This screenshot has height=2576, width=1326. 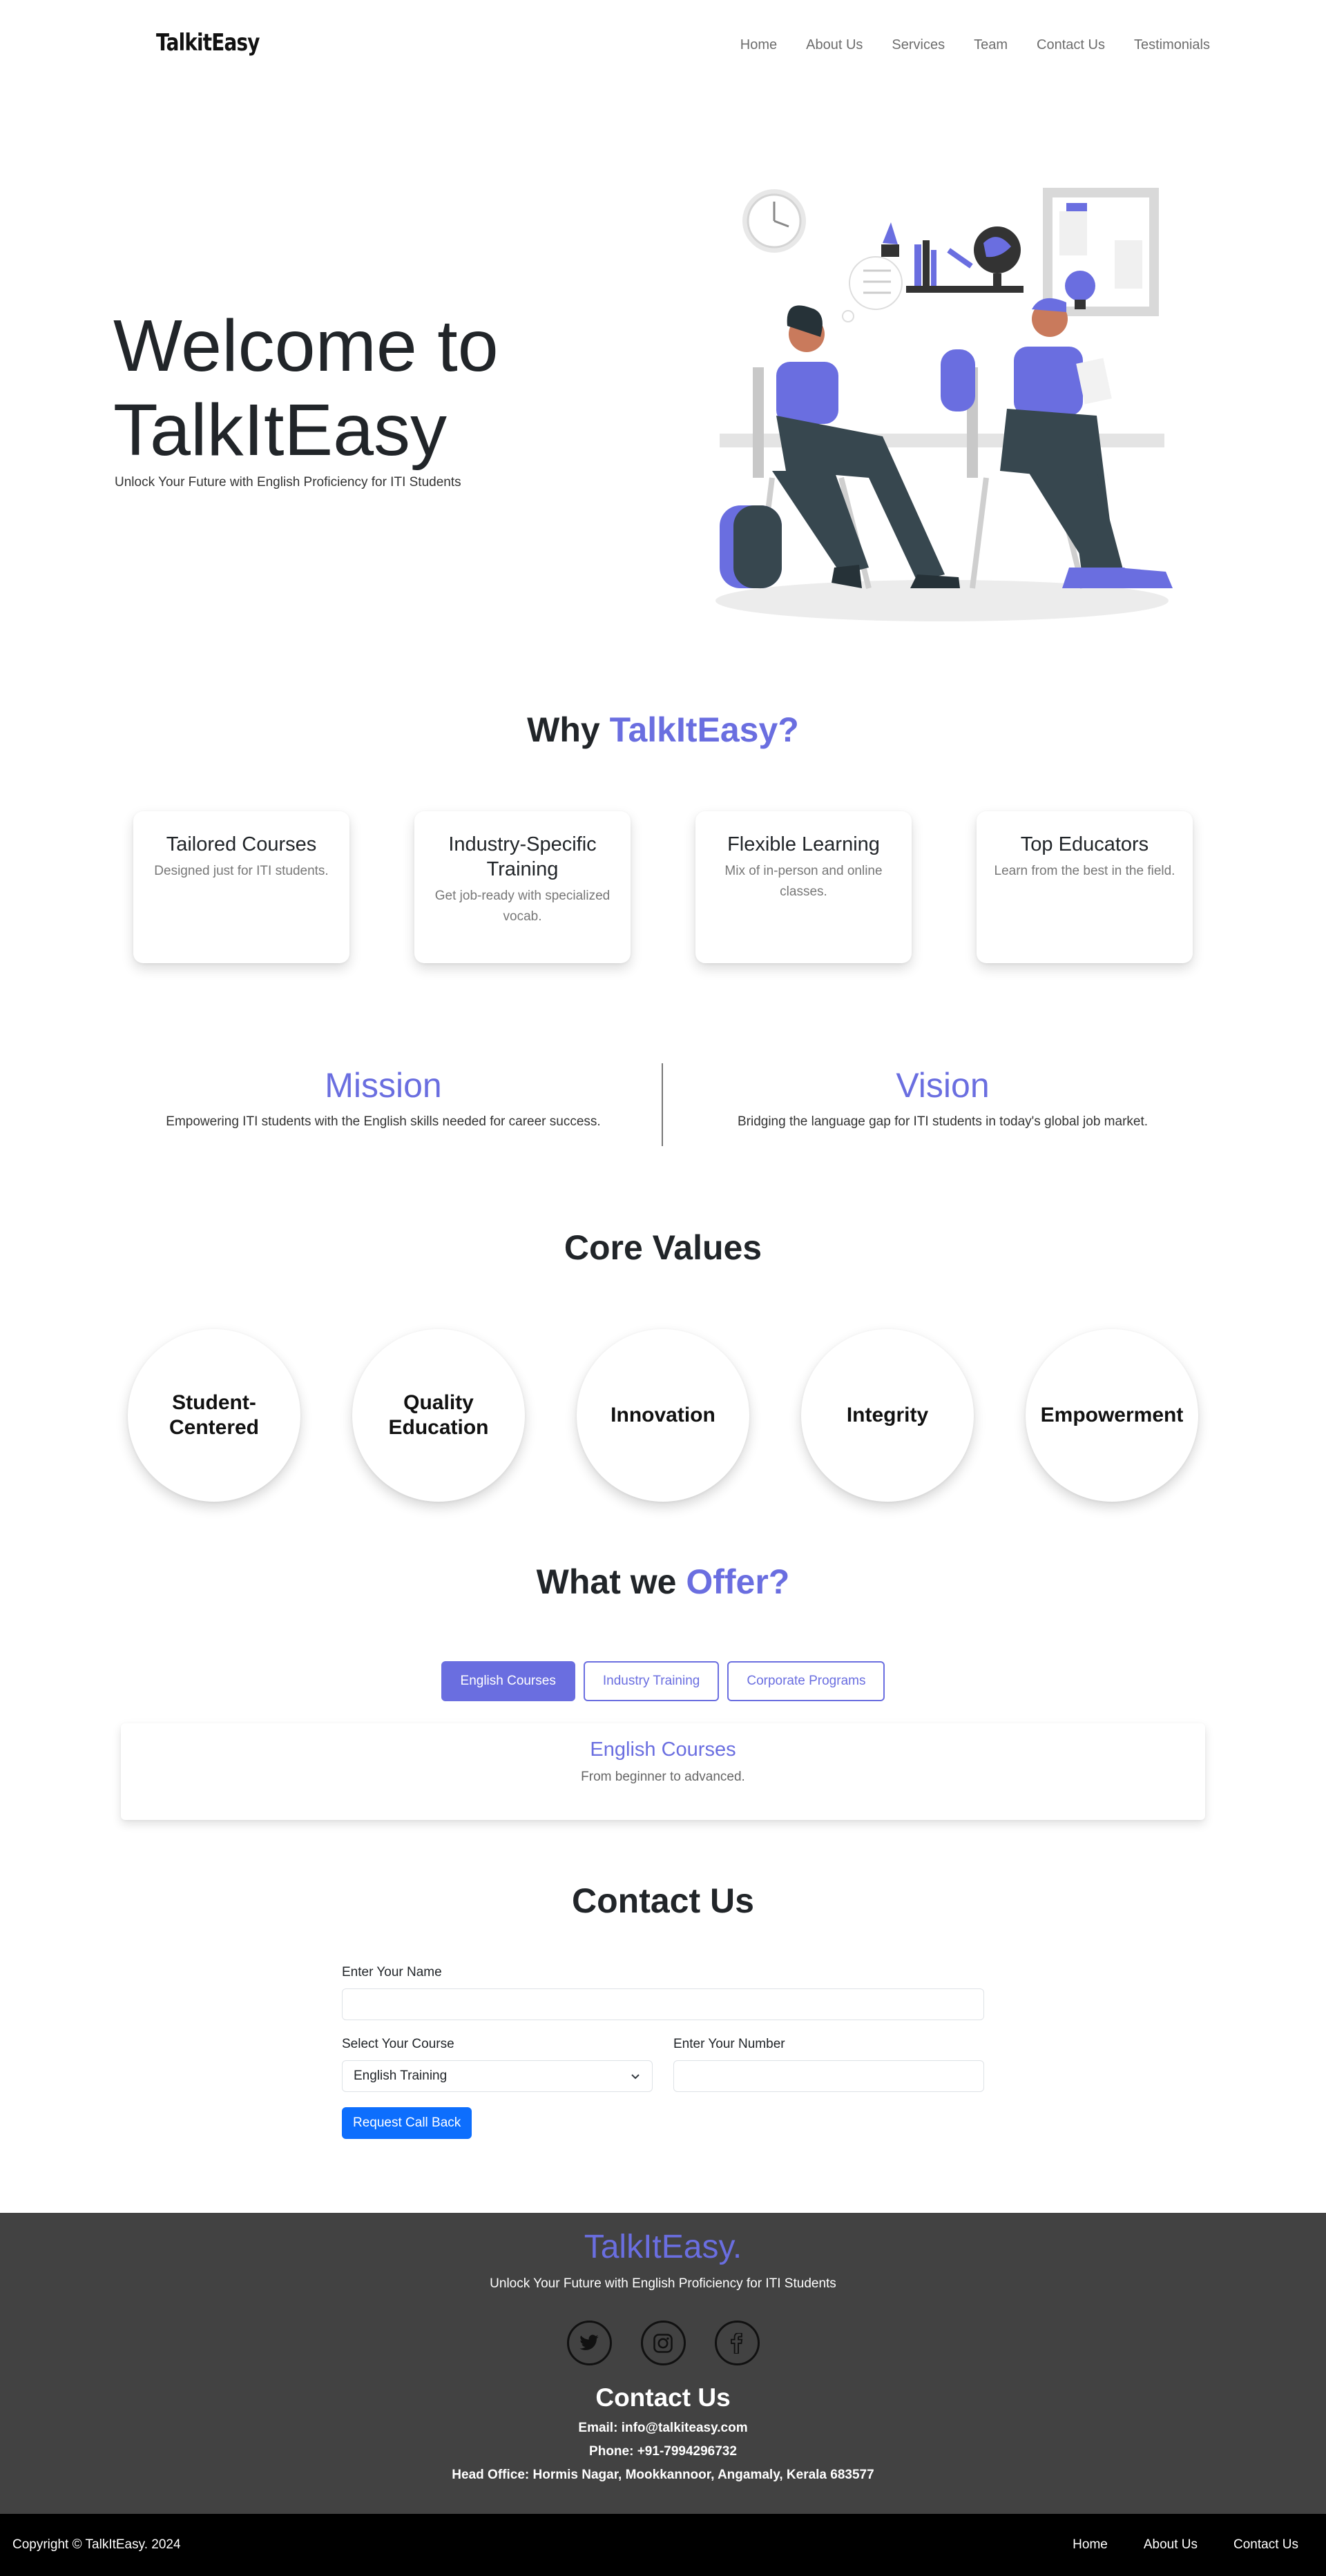 I want to click on why-card-text: Learn from the best in the field., so click(x=1084, y=871).